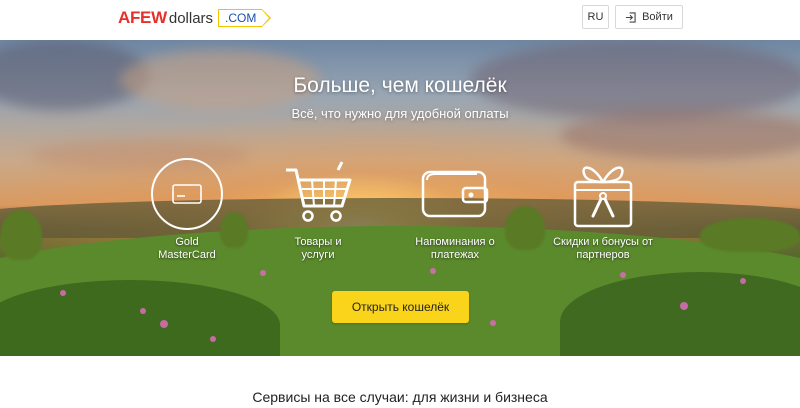 This screenshot has width=800, height=408. What do you see at coordinates (191, 18) in the screenshot?
I see `logo-dollars: dollars` at bounding box center [191, 18].